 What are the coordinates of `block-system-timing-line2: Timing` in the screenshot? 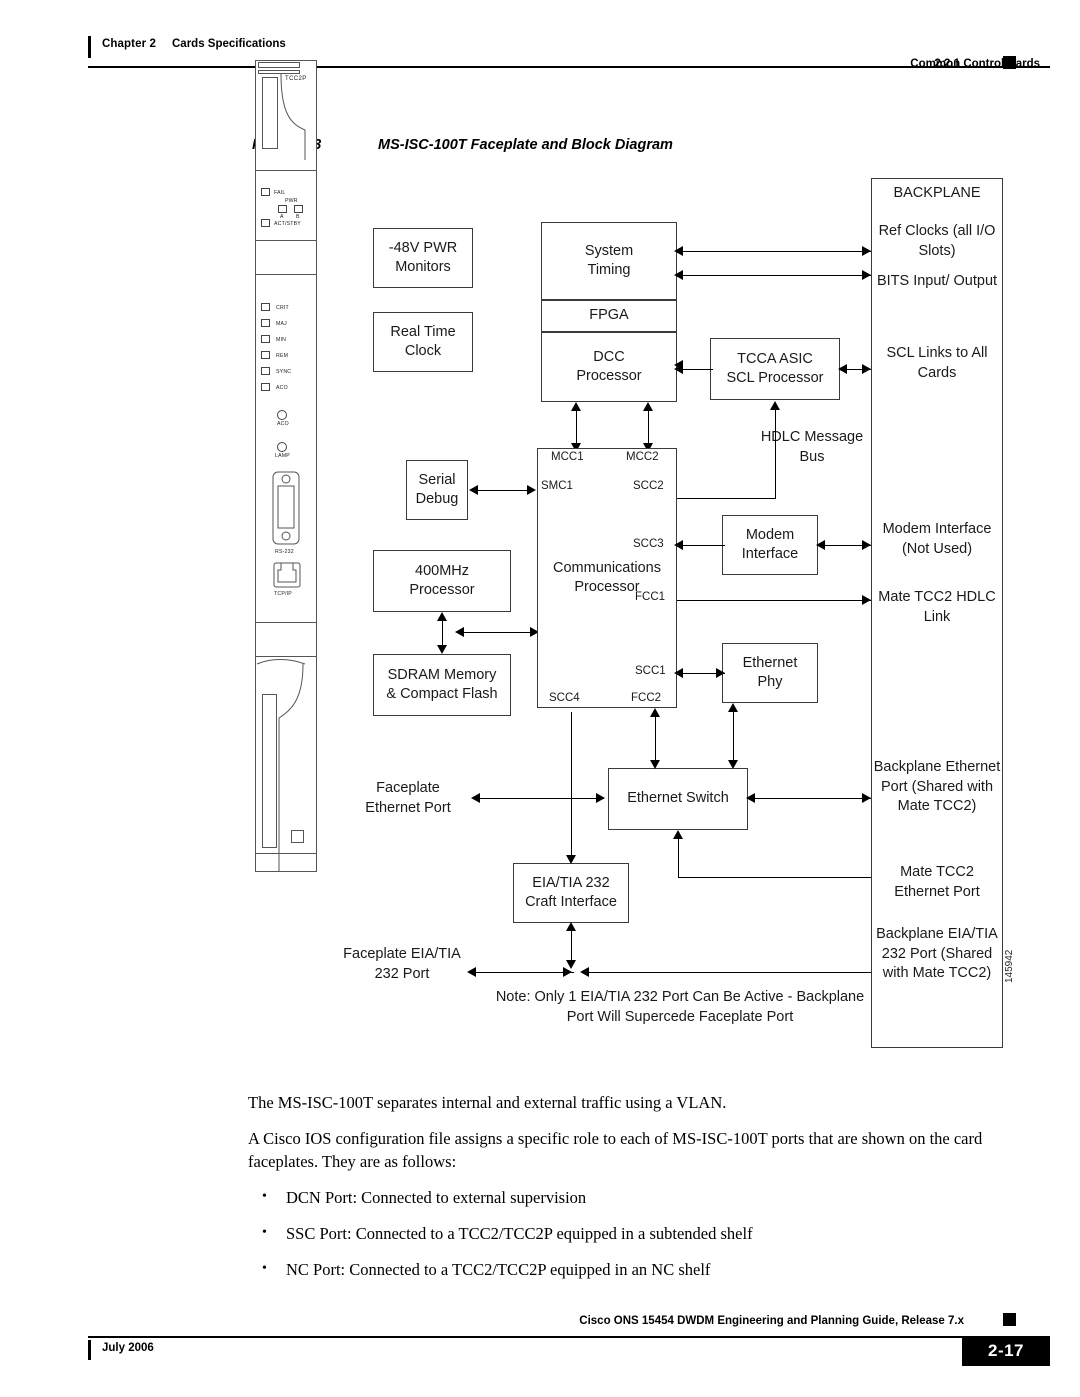 It's located at (609, 270).